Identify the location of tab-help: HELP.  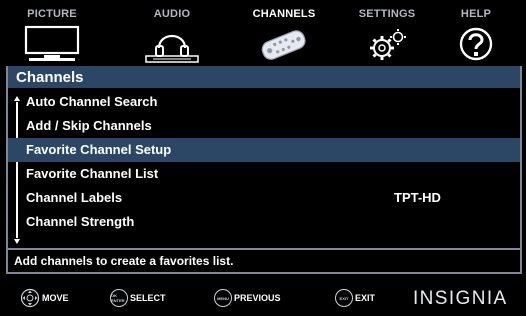
(476, 35).